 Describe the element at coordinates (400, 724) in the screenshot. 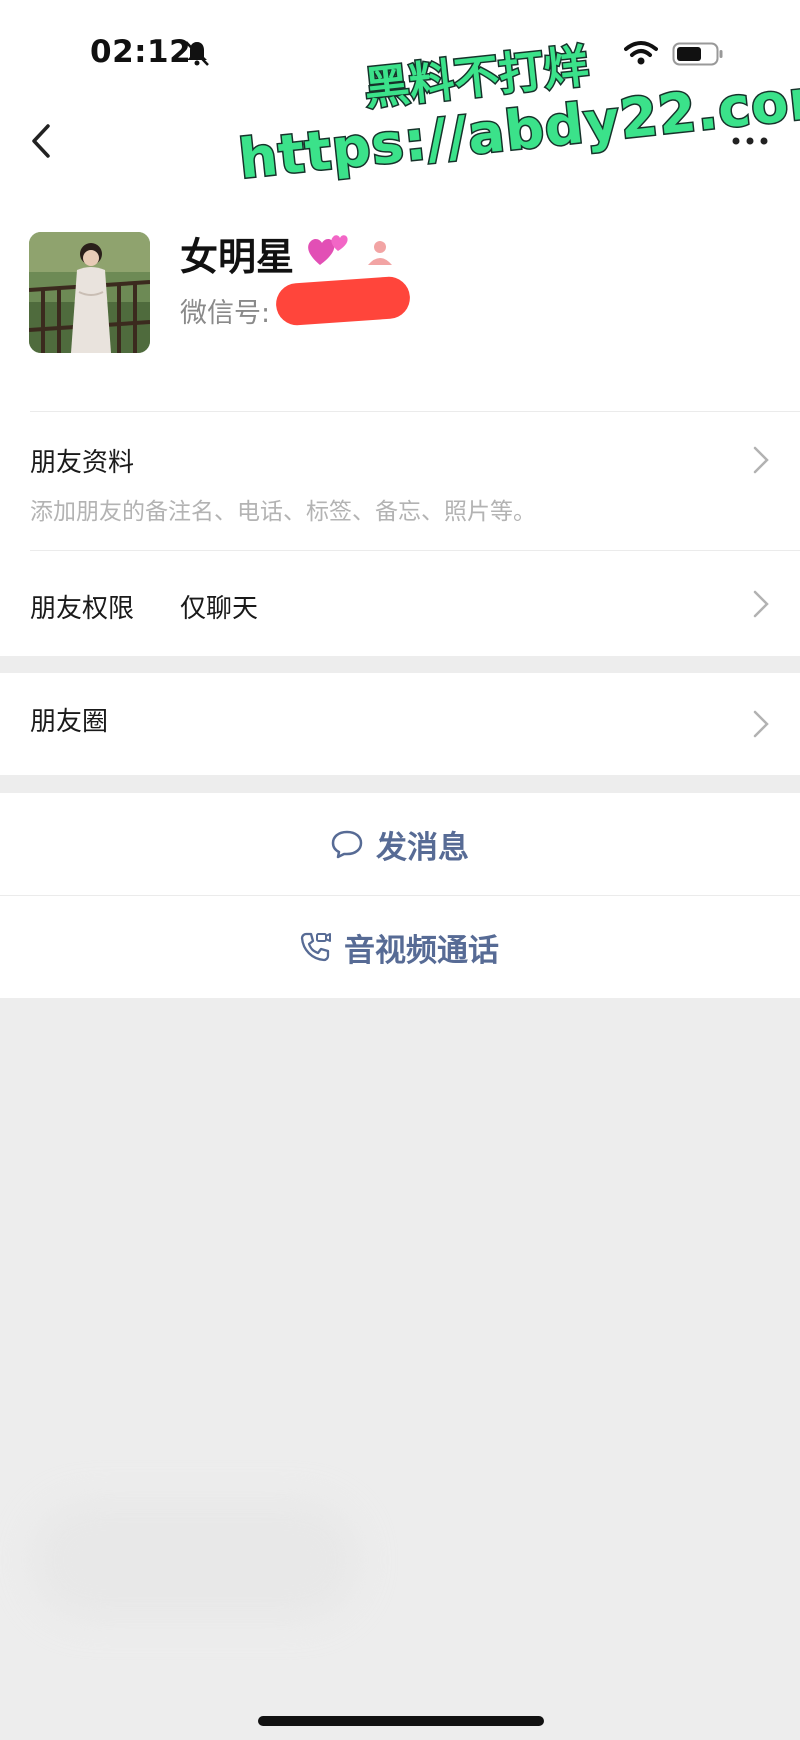

I see `moments-row: 朋友圈` at that location.